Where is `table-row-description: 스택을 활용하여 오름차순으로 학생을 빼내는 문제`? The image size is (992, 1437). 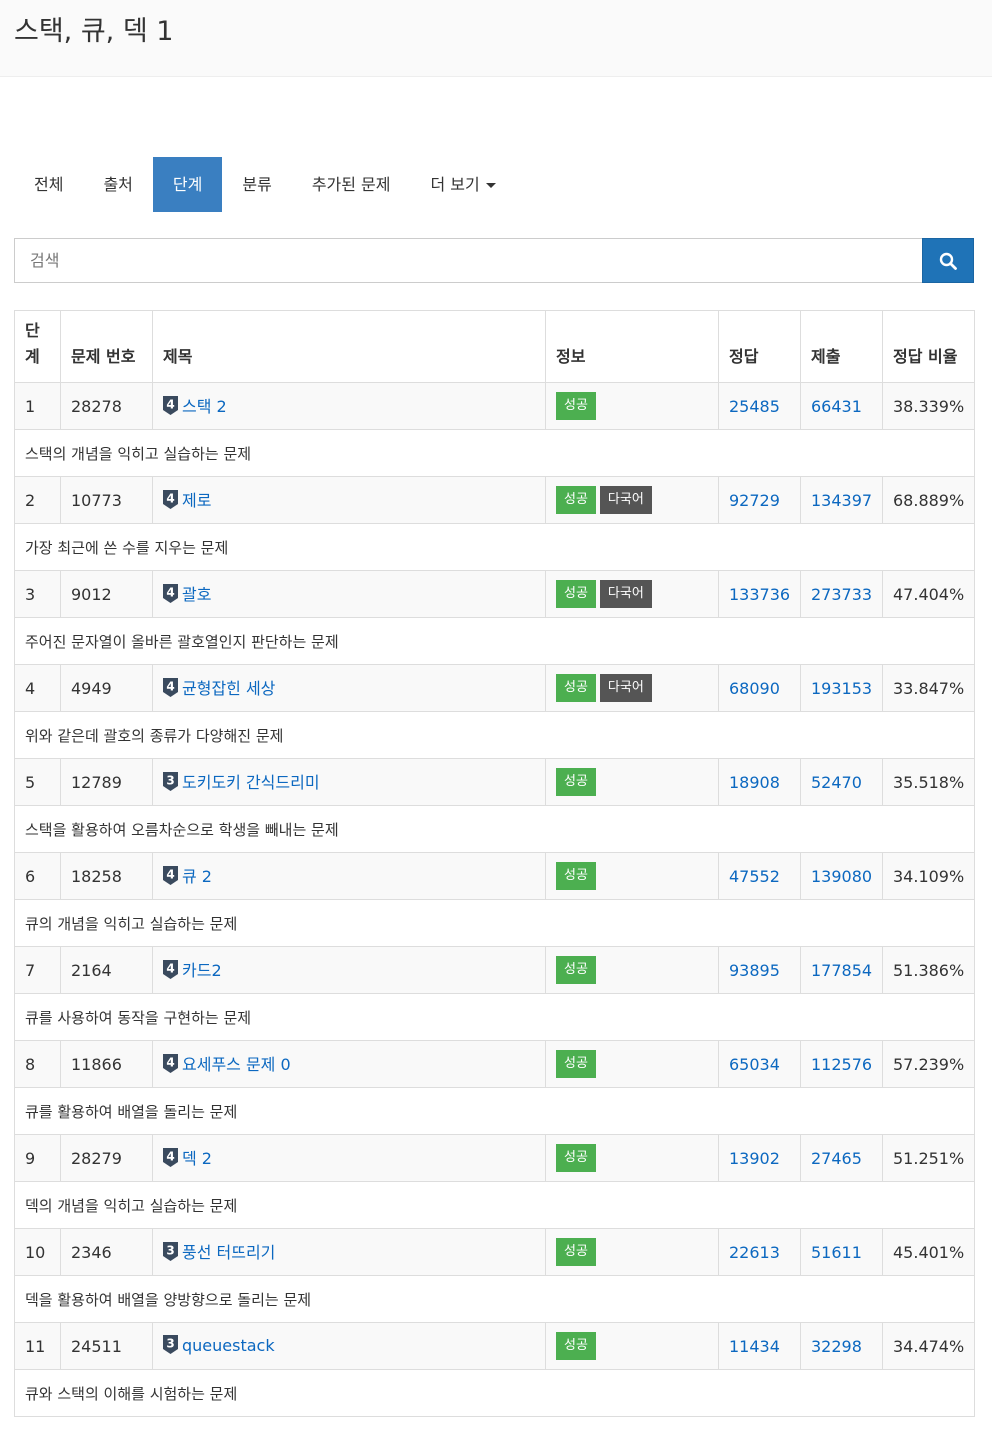
table-row-description: 스택을 활용하여 오름차순으로 학생을 빼내는 문제 is located at coordinates (494, 829).